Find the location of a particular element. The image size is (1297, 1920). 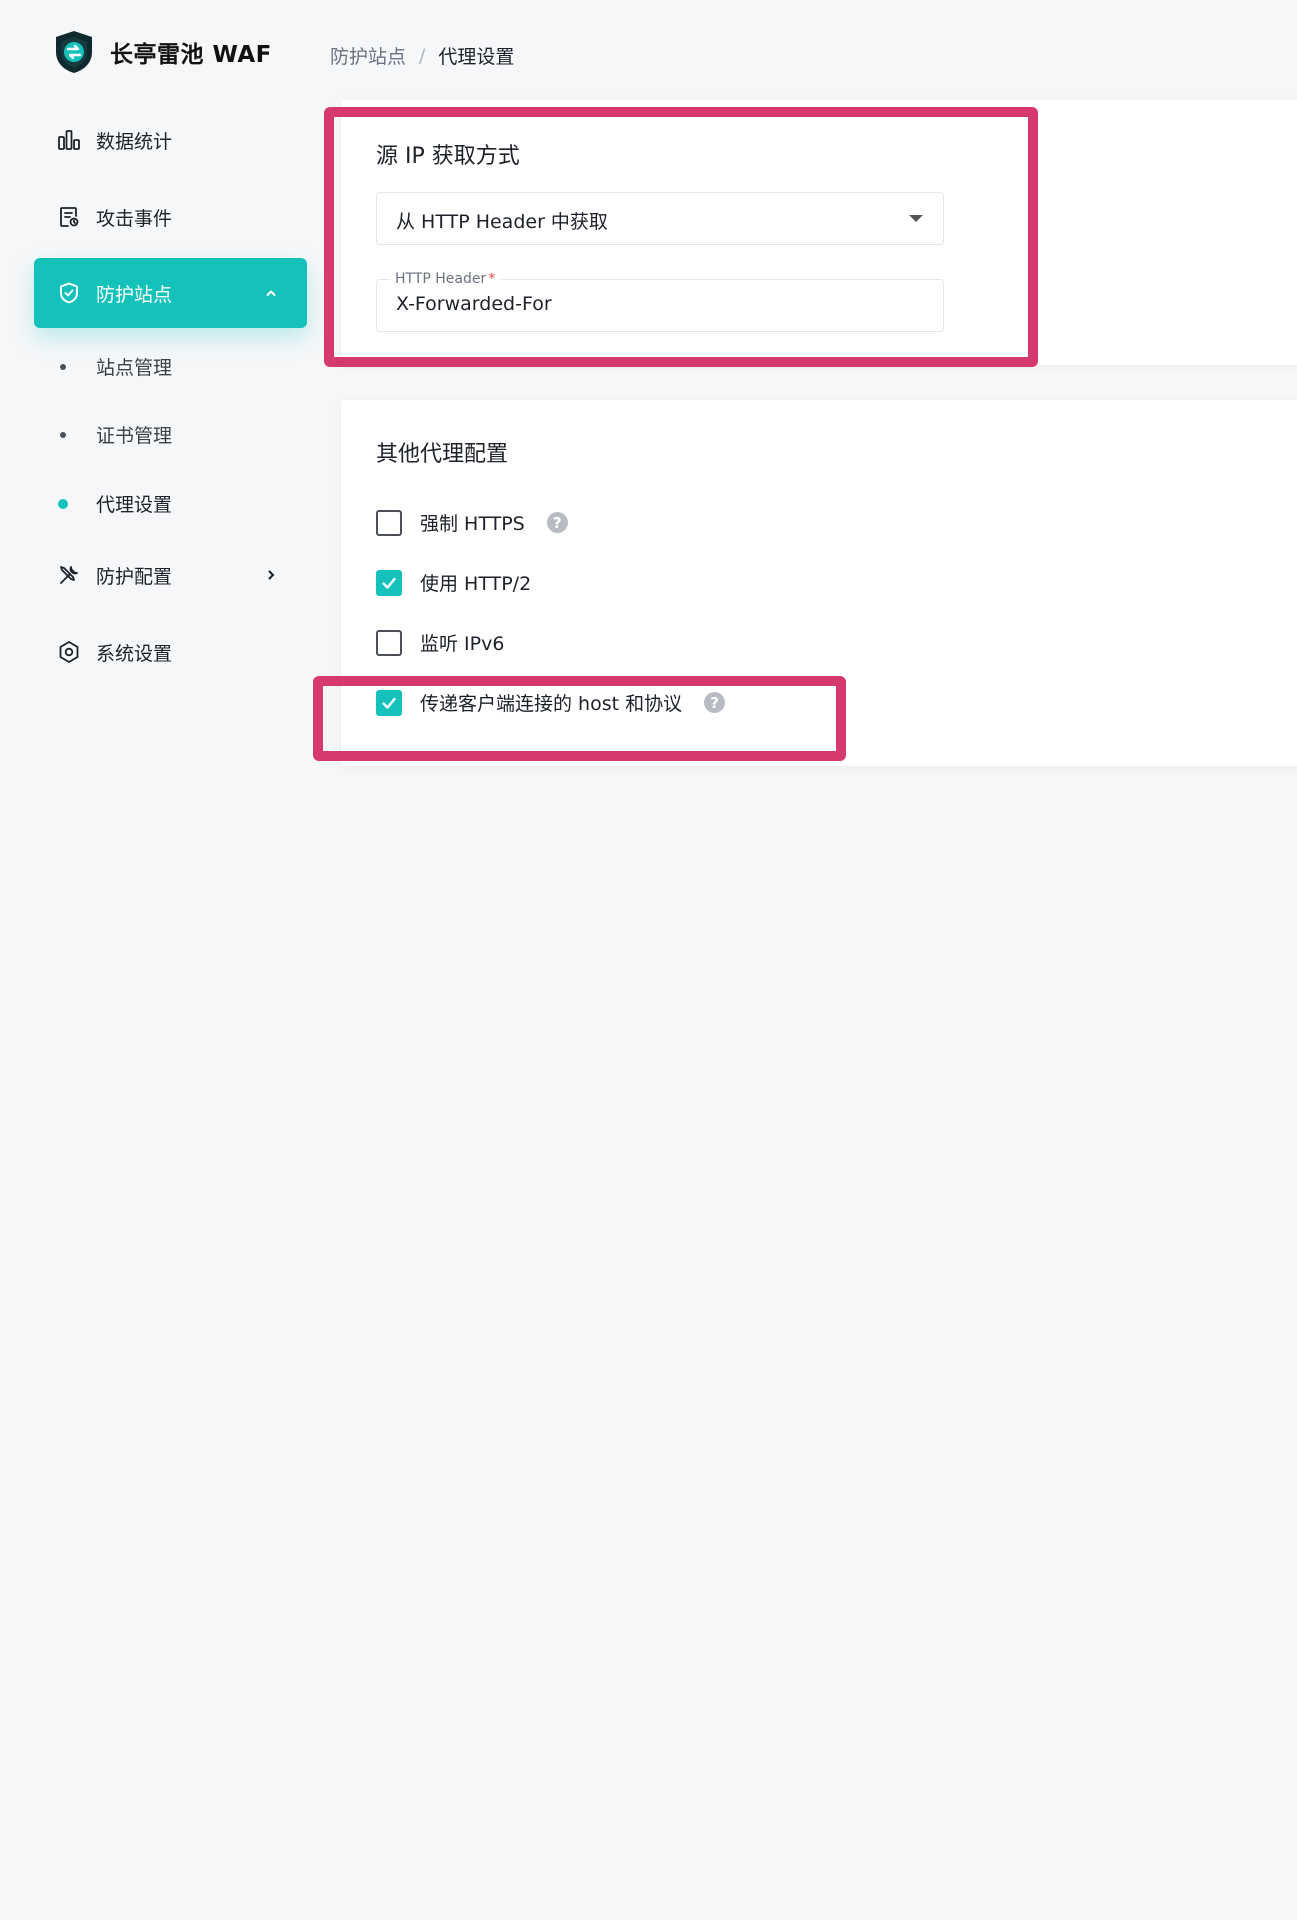

breadcrumb: 防护站点 / 代理设置 is located at coordinates (422, 55).